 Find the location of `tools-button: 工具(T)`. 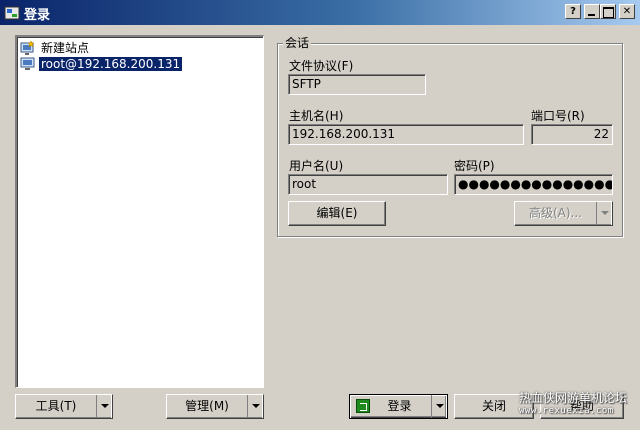

tools-button: 工具(T) is located at coordinates (64, 406).